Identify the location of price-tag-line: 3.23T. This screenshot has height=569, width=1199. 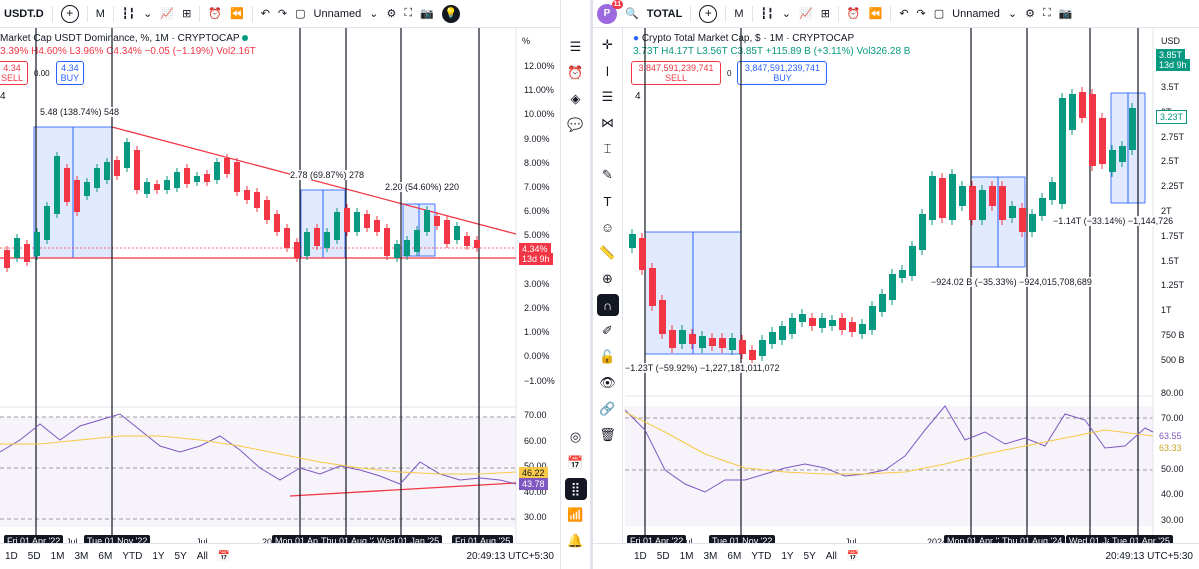
(1172, 117).